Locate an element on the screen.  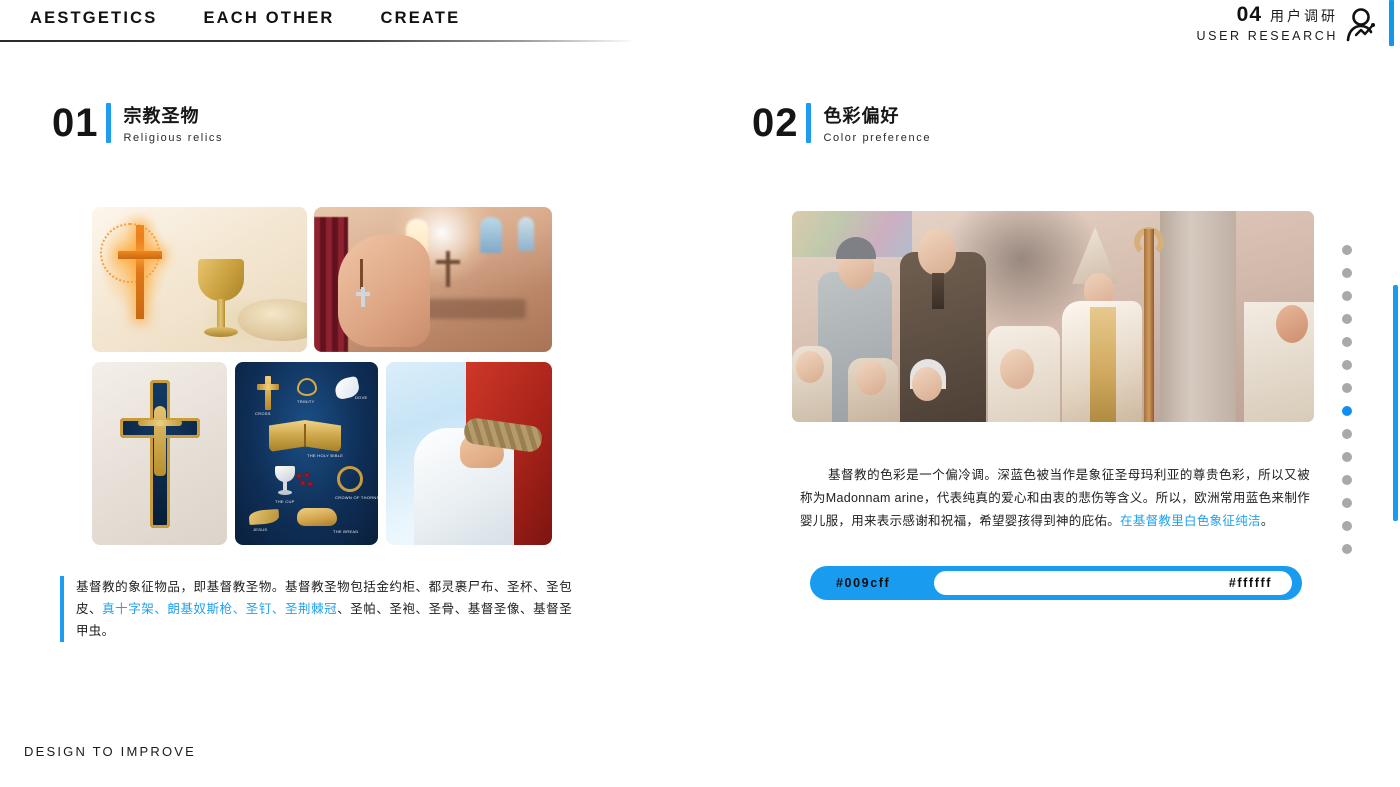
infographic-label-jesus: JESUS is located at coordinates (260, 530).